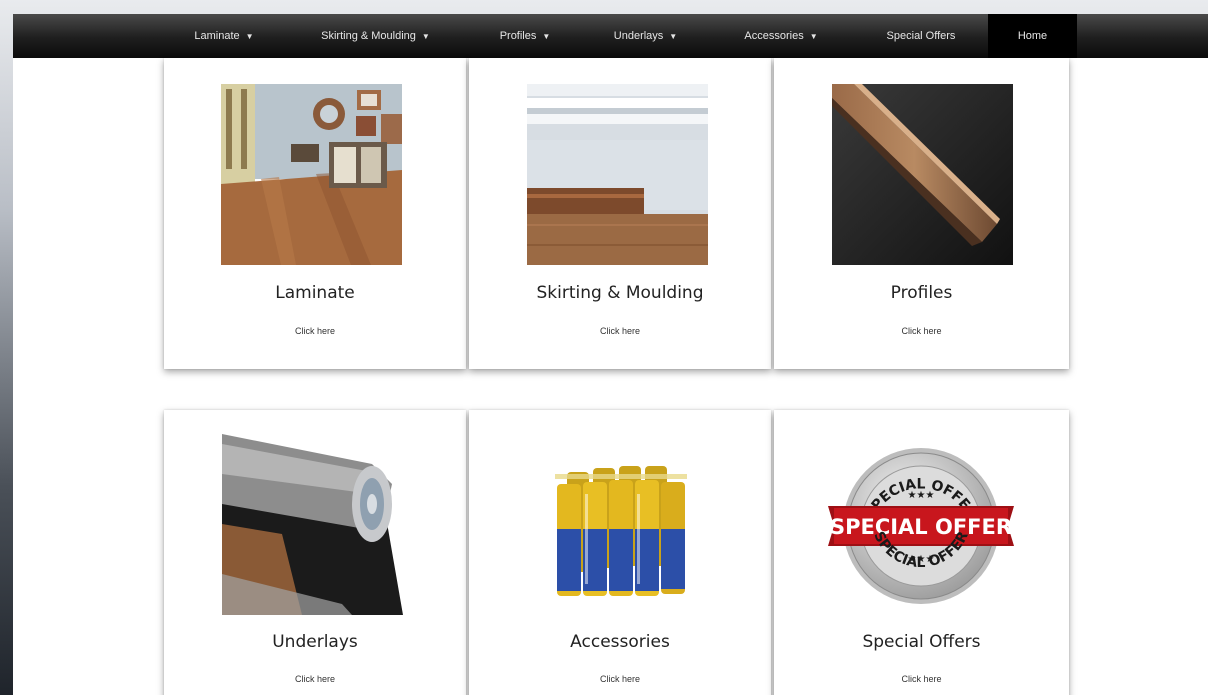  I want to click on category-card-underlays: Underlays Click here, so click(315, 552).